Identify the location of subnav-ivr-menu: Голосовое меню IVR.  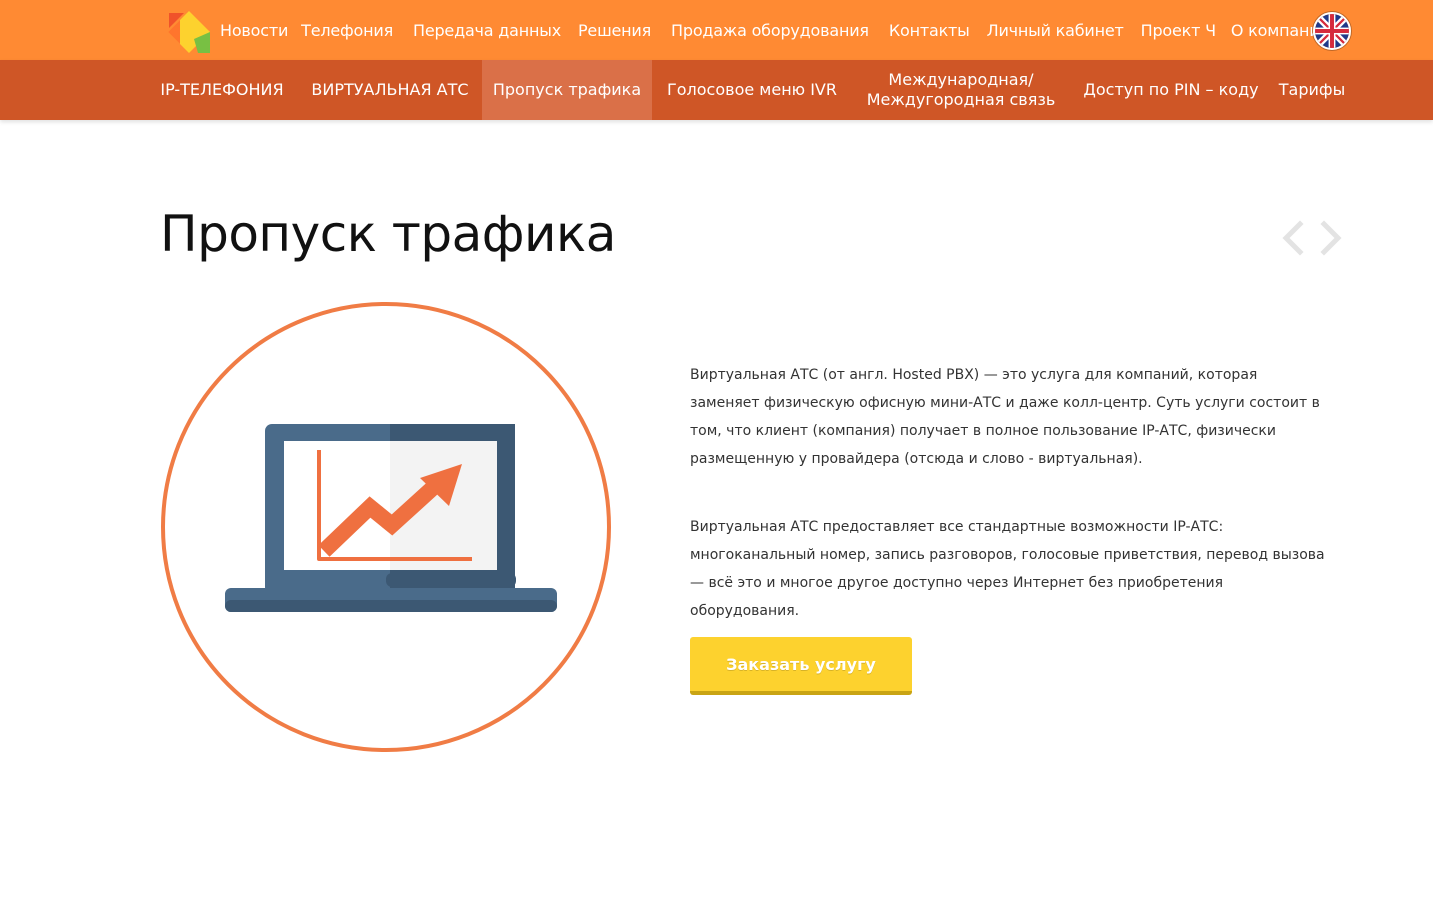
(752, 90).